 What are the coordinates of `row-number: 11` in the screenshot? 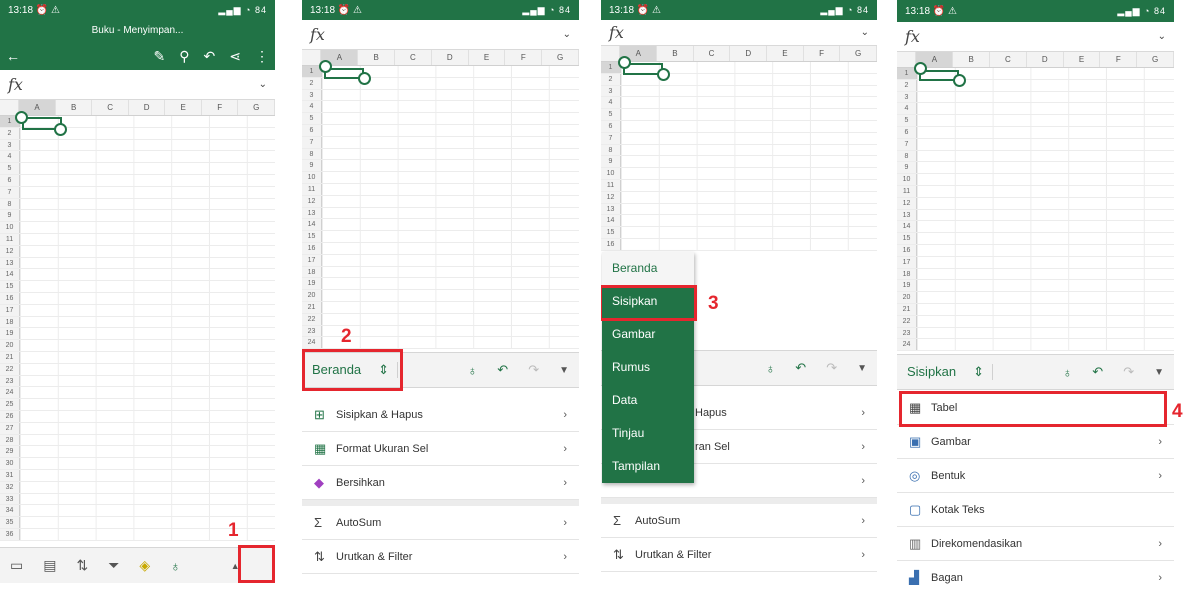 It's located at (907, 191).